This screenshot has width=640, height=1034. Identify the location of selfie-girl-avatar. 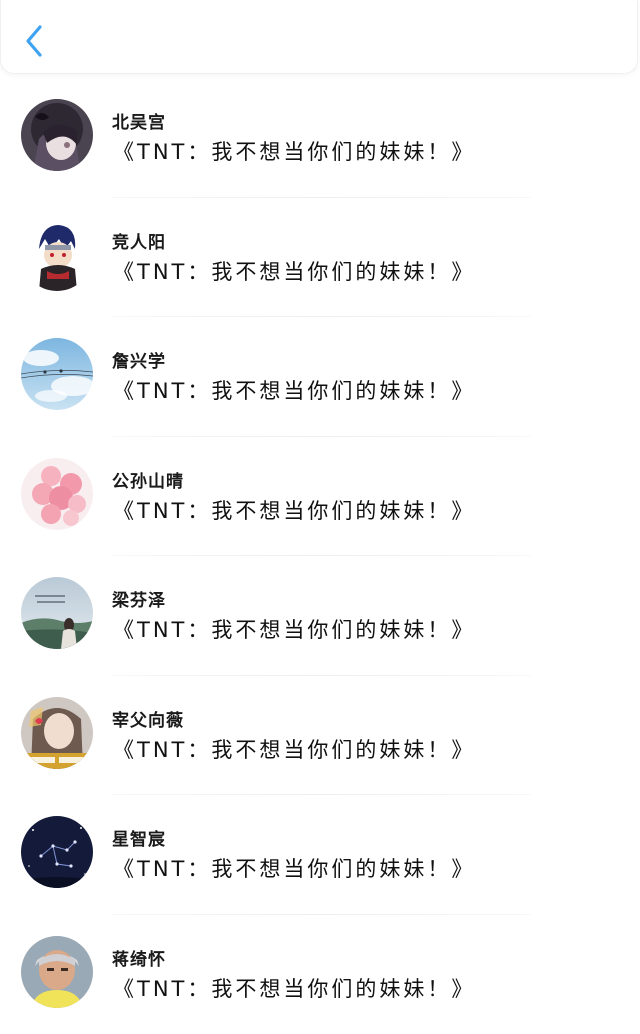
(57, 733).